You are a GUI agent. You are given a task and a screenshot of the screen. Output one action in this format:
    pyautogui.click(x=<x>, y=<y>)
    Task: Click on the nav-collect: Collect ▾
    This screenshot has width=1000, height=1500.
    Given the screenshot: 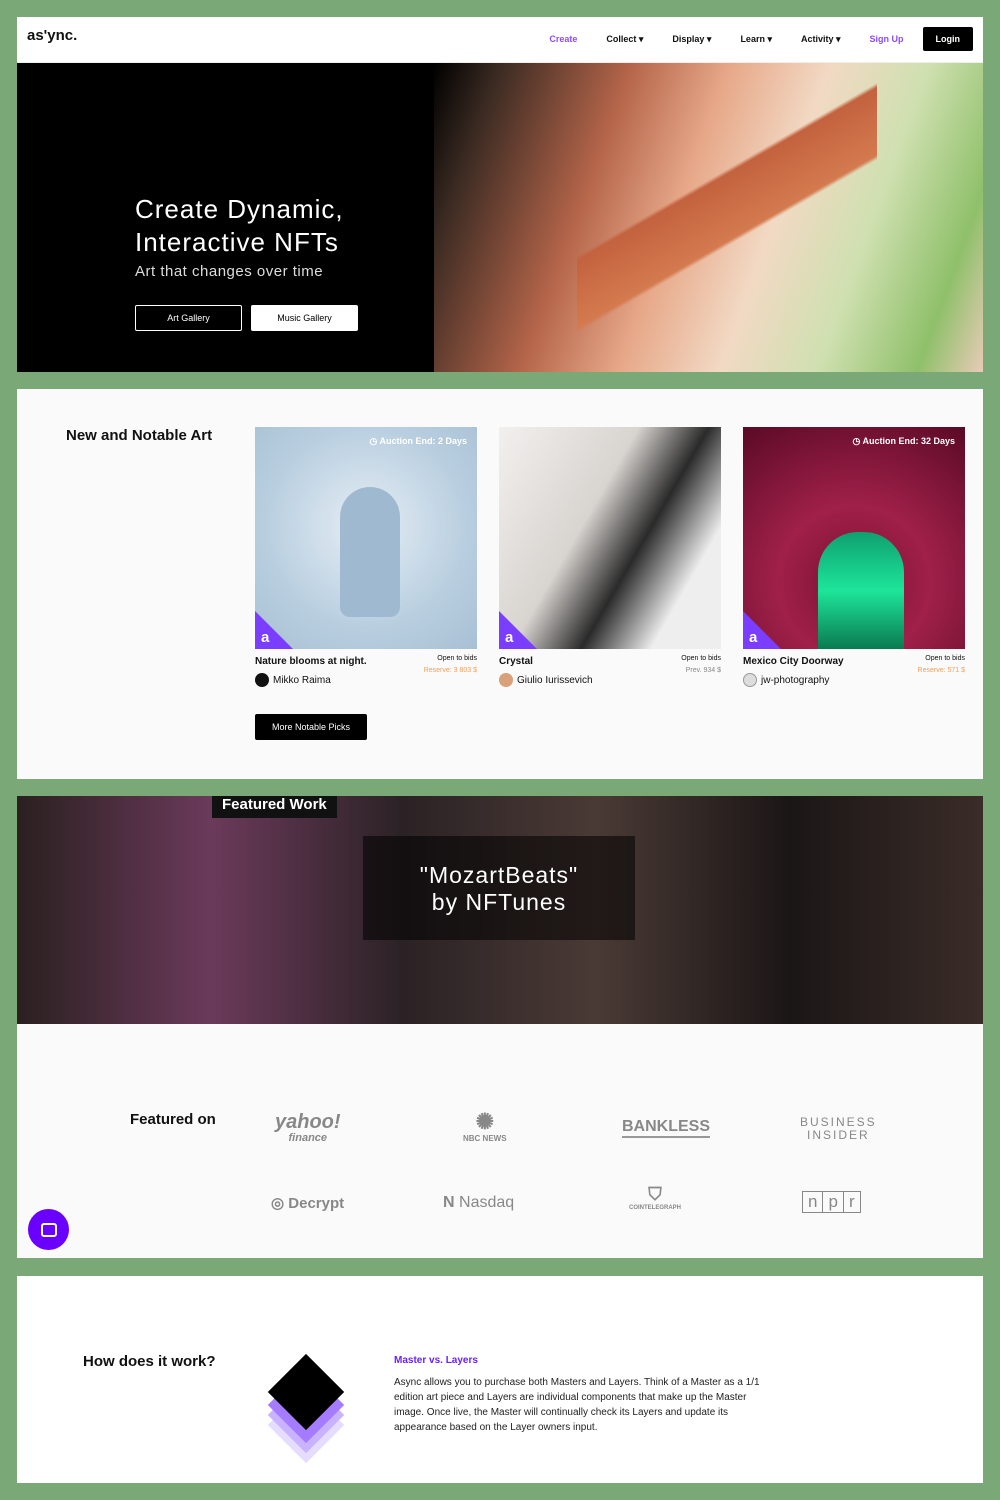 What is the action you would take?
    pyautogui.click(x=624, y=39)
    